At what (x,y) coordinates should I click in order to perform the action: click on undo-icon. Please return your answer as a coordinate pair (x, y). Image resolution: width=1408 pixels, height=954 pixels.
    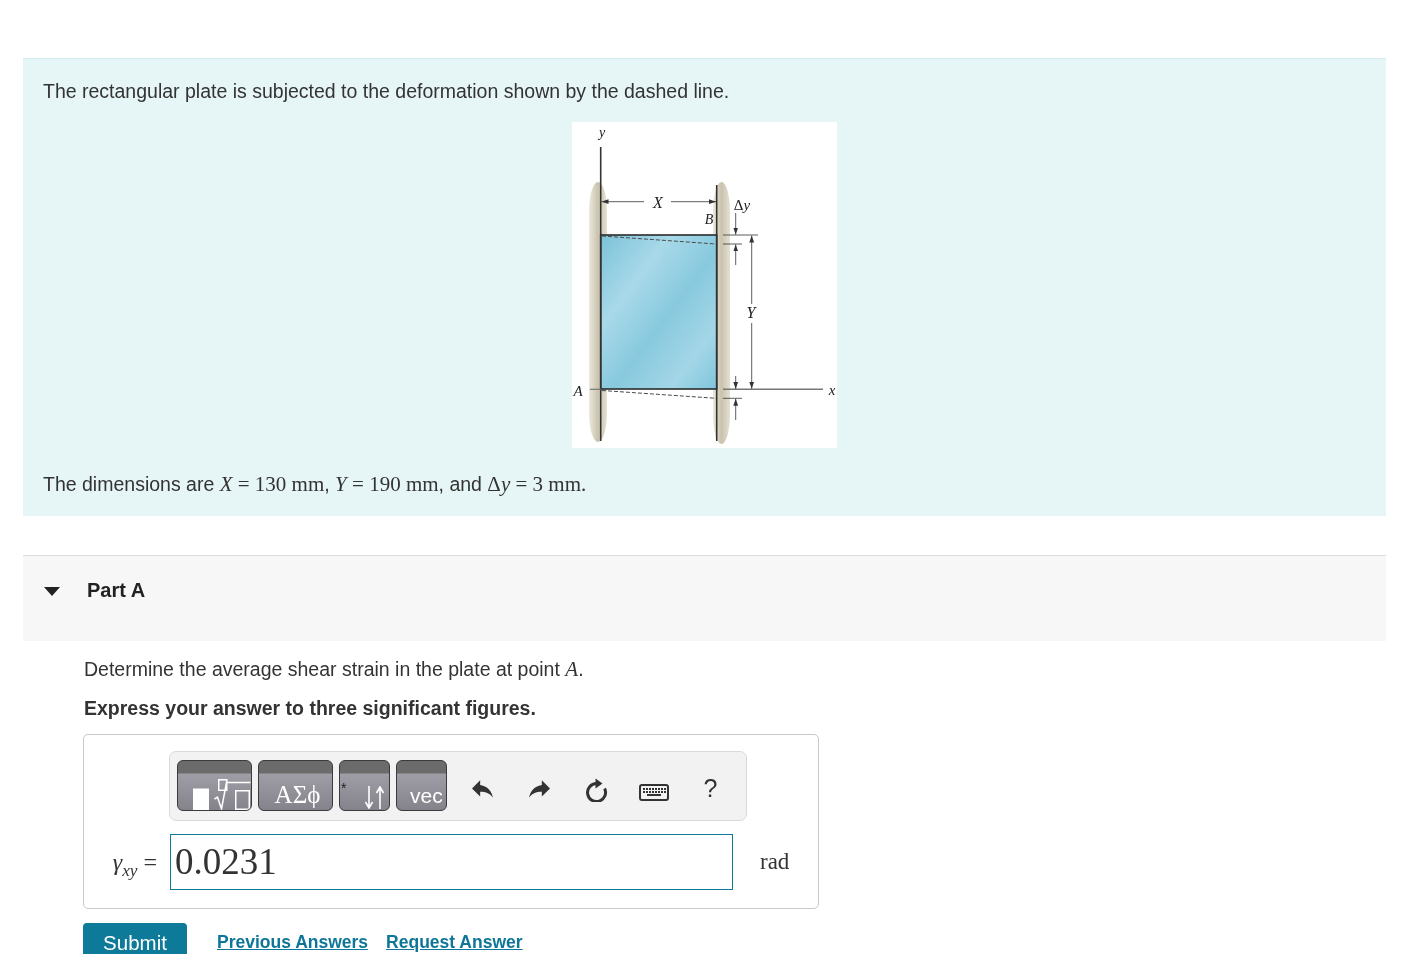
    Looking at the image, I should click on (482, 788).